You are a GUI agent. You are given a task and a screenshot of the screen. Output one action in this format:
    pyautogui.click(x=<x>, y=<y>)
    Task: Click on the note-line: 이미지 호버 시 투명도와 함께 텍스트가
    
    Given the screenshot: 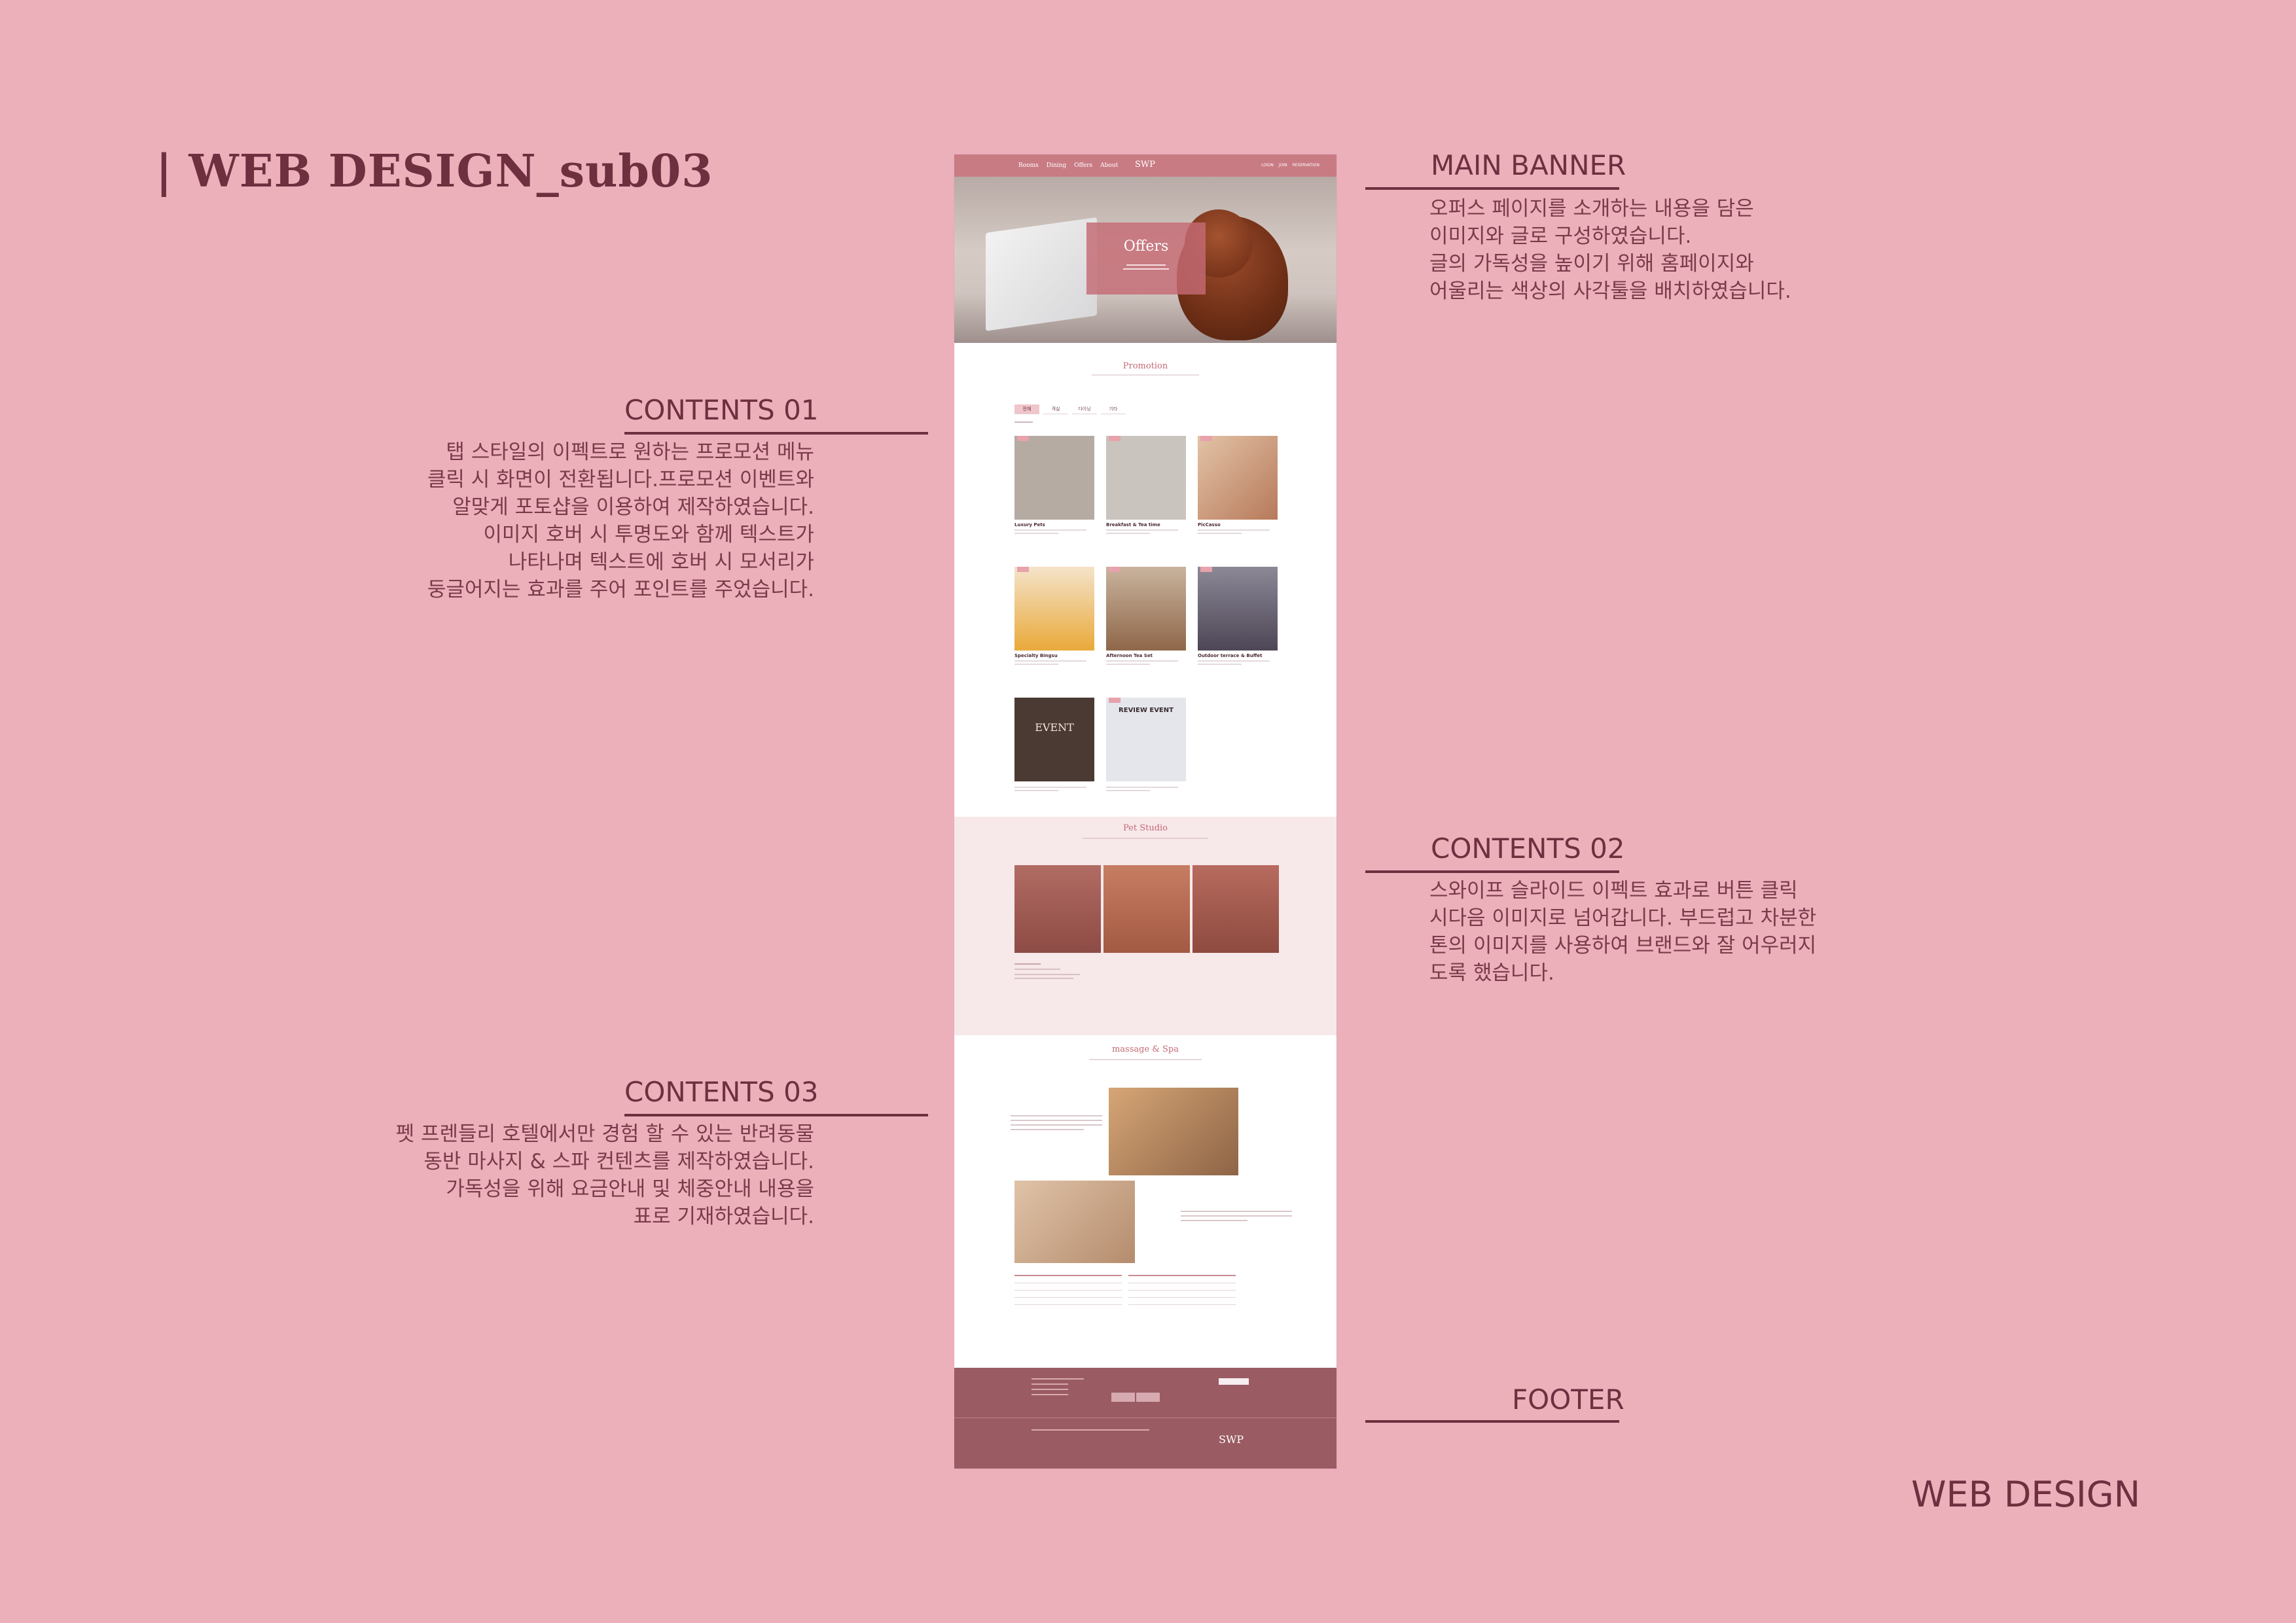 What is the action you would take?
    pyautogui.click(x=648, y=534)
    